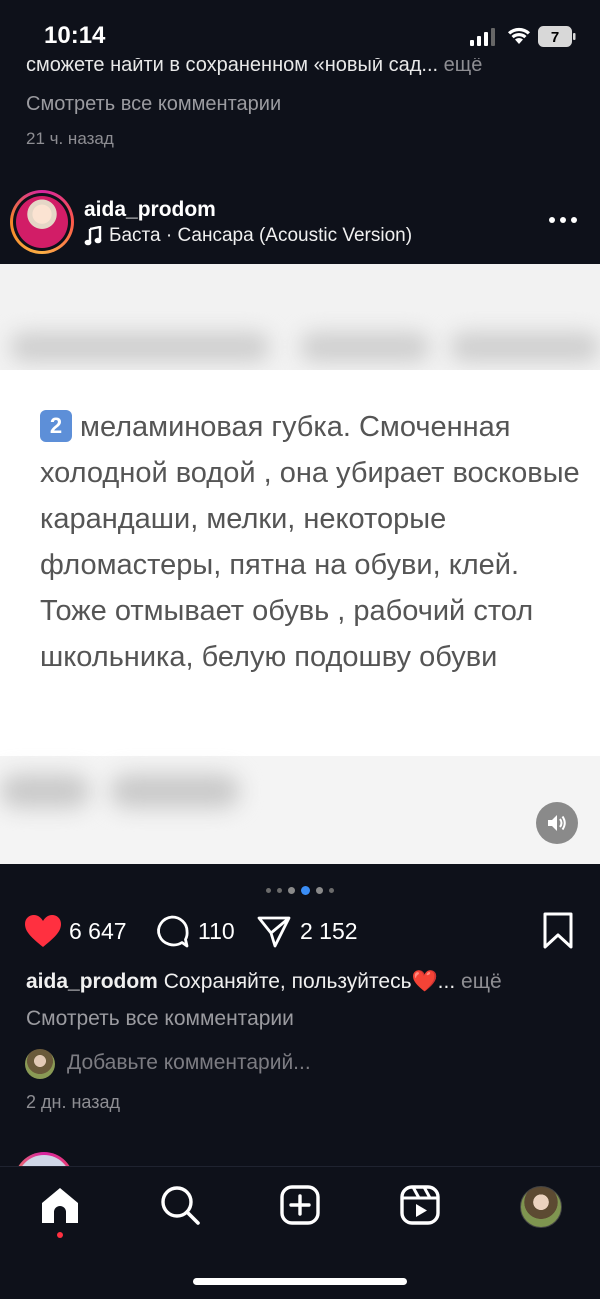 The width and height of the screenshot is (600, 1299). Describe the element at coordinates (43, 931) in the screenshot. I see `like-heart-icon` at that location.